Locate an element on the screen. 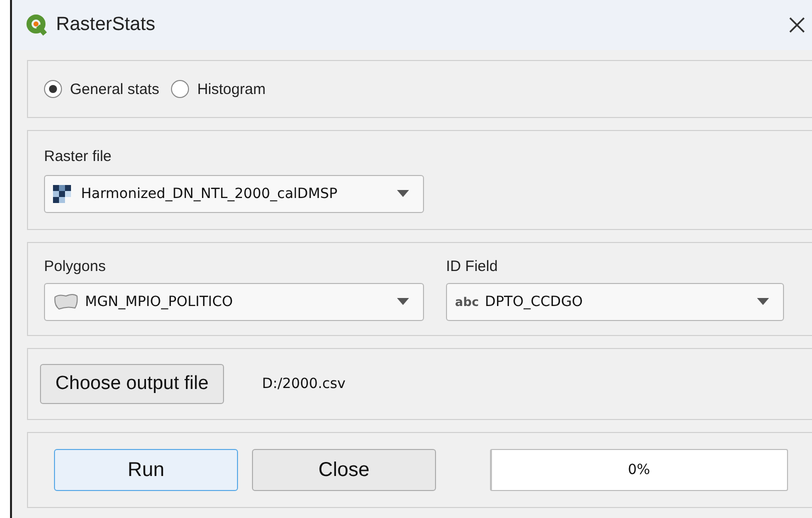 This screenshot has height=518, width=812. choose-output-button: Choose output file is located at coordinates (132, 384).